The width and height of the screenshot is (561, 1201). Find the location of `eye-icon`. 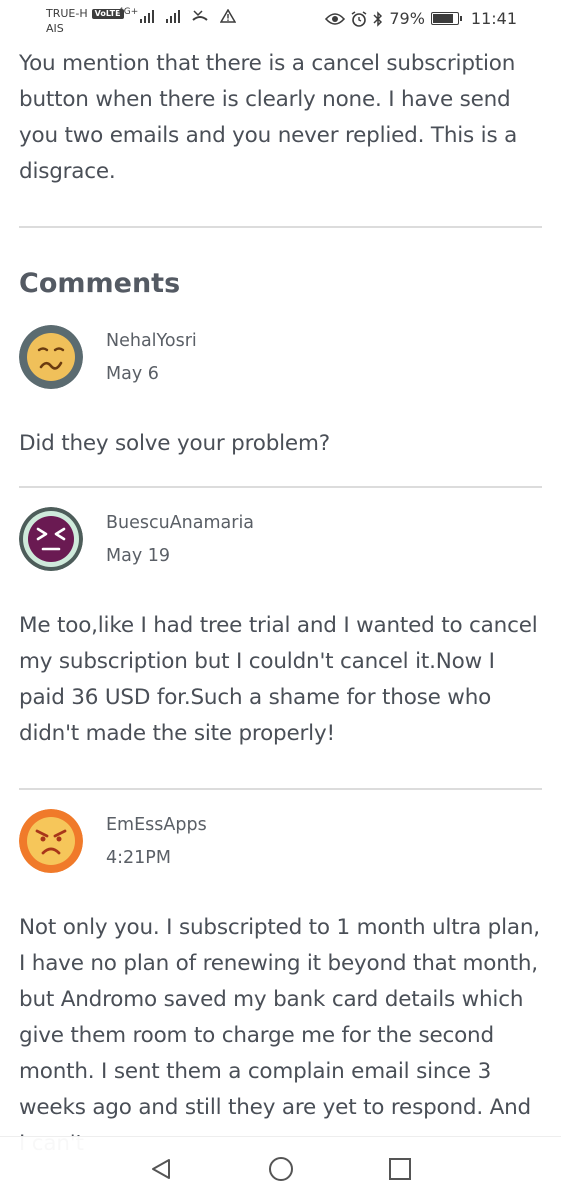

eye-icon is located at coordinates (335, 18).